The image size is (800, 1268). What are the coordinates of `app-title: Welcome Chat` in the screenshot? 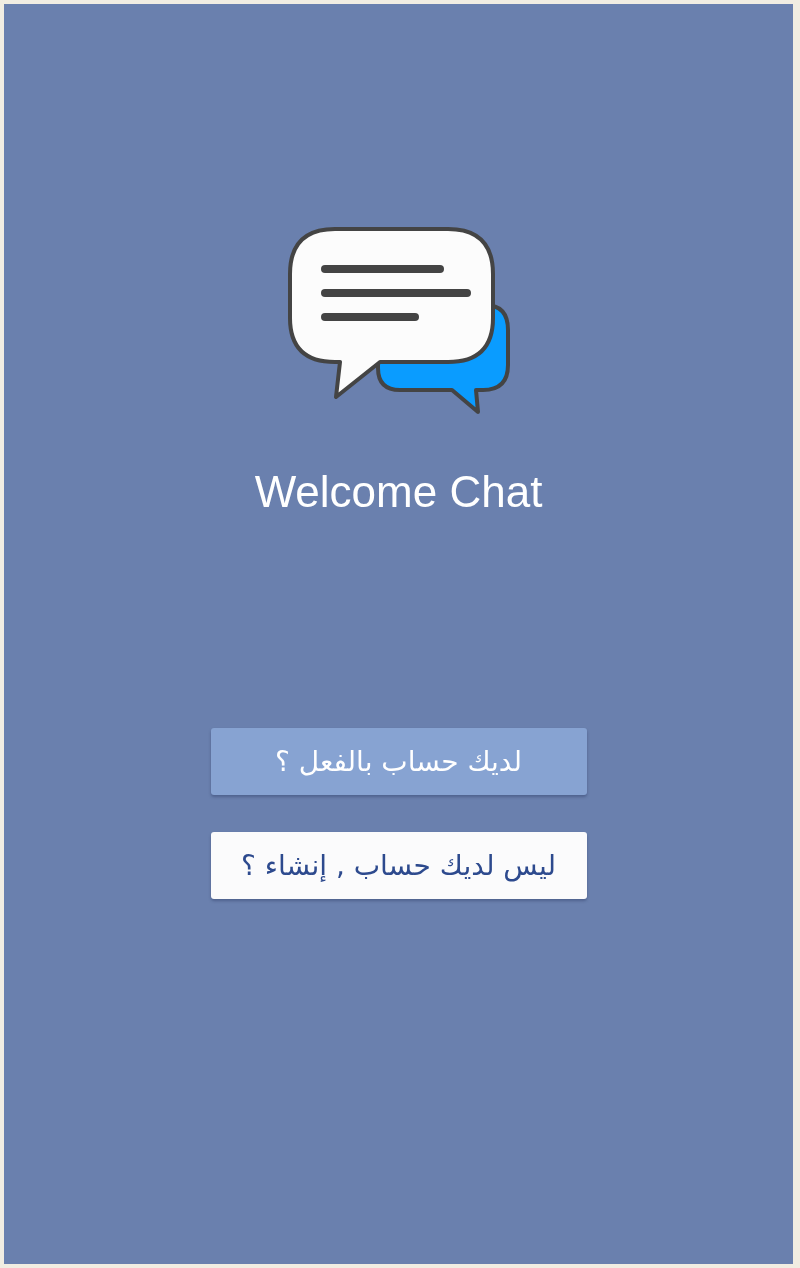 It's located at (398, 492).